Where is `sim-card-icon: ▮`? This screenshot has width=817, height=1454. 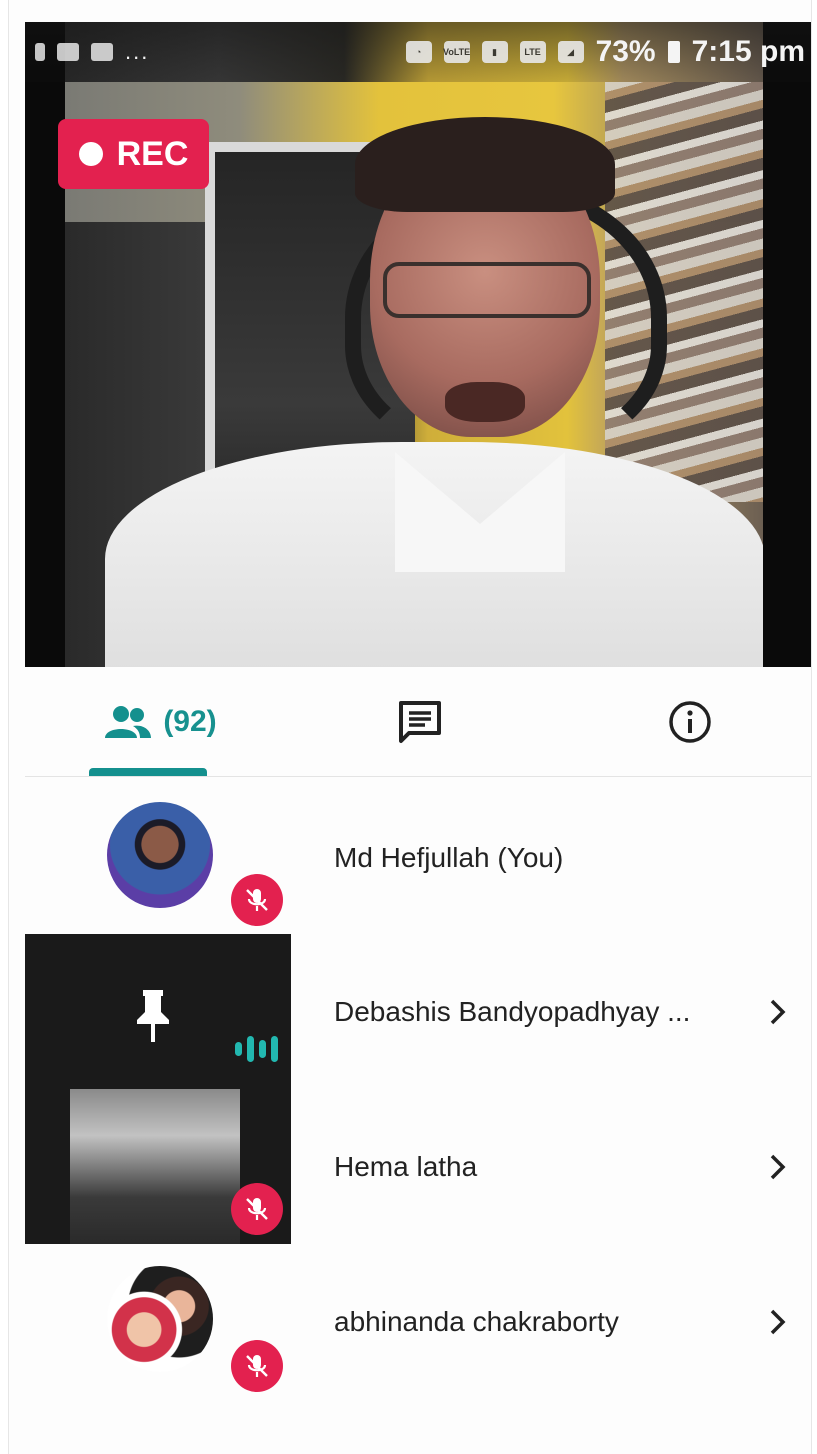 sim-card-icon: ▮ is located at coordinates (494, 52).